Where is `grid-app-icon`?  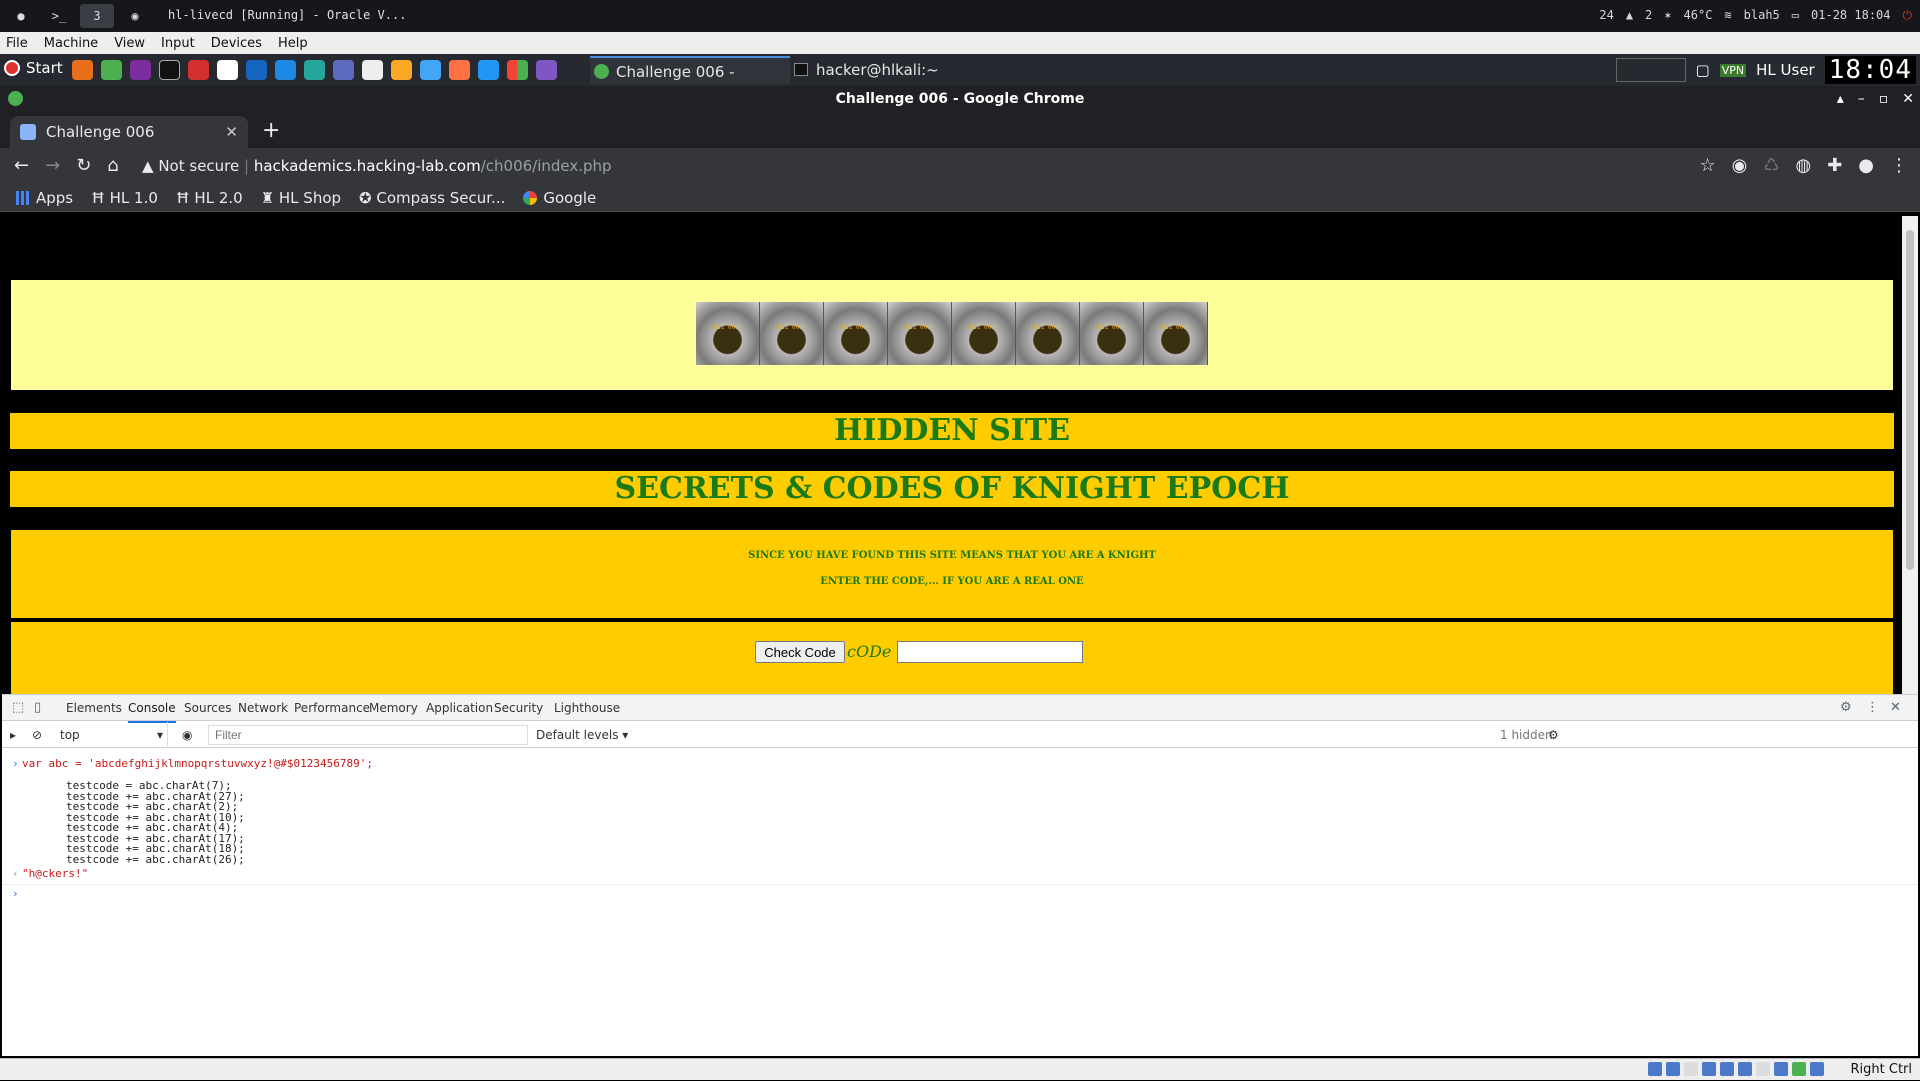
grid-app-icon is located at coordinates (517, 70).